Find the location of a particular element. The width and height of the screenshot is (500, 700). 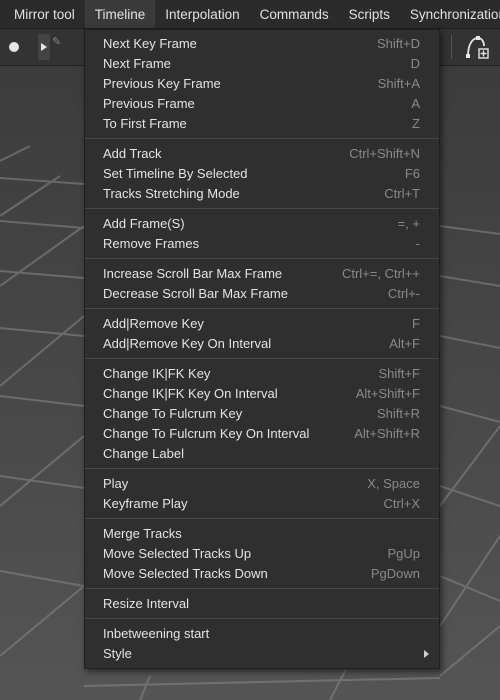

menu-item-shortcut: Ctrl+T is located at coordinates (402, 193).